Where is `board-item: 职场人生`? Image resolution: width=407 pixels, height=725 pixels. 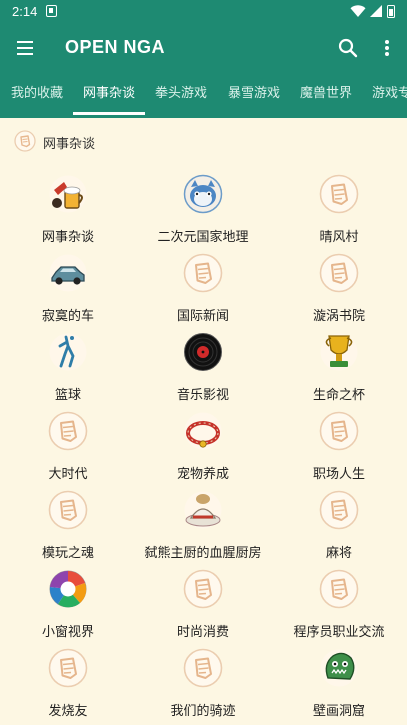 board-item: 职场人生 is located at coordinates (339, 451).